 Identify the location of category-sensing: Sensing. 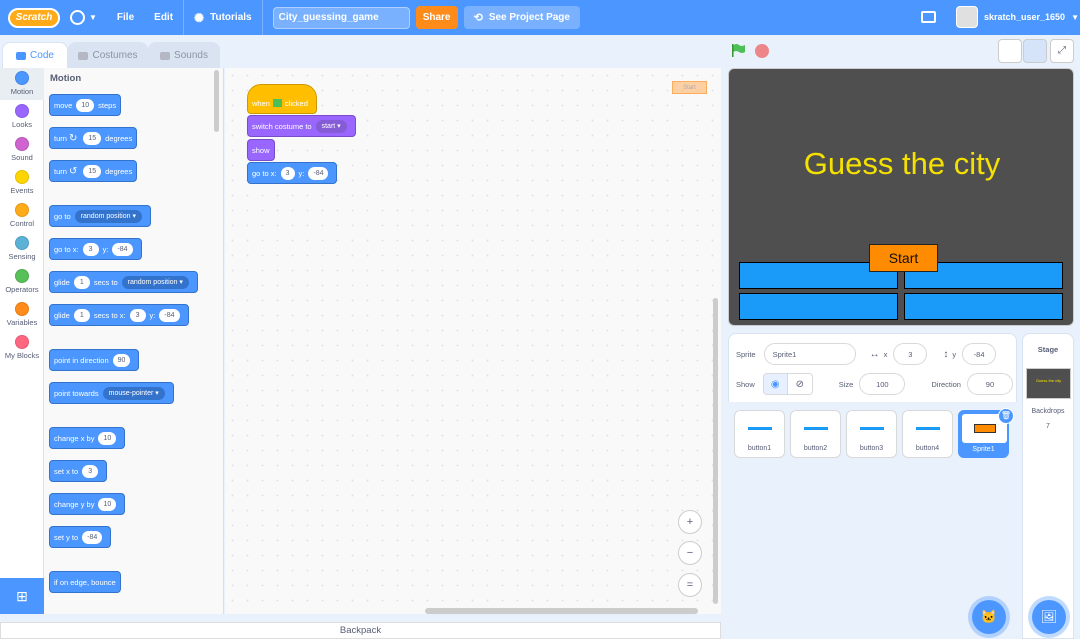
(22, 248).